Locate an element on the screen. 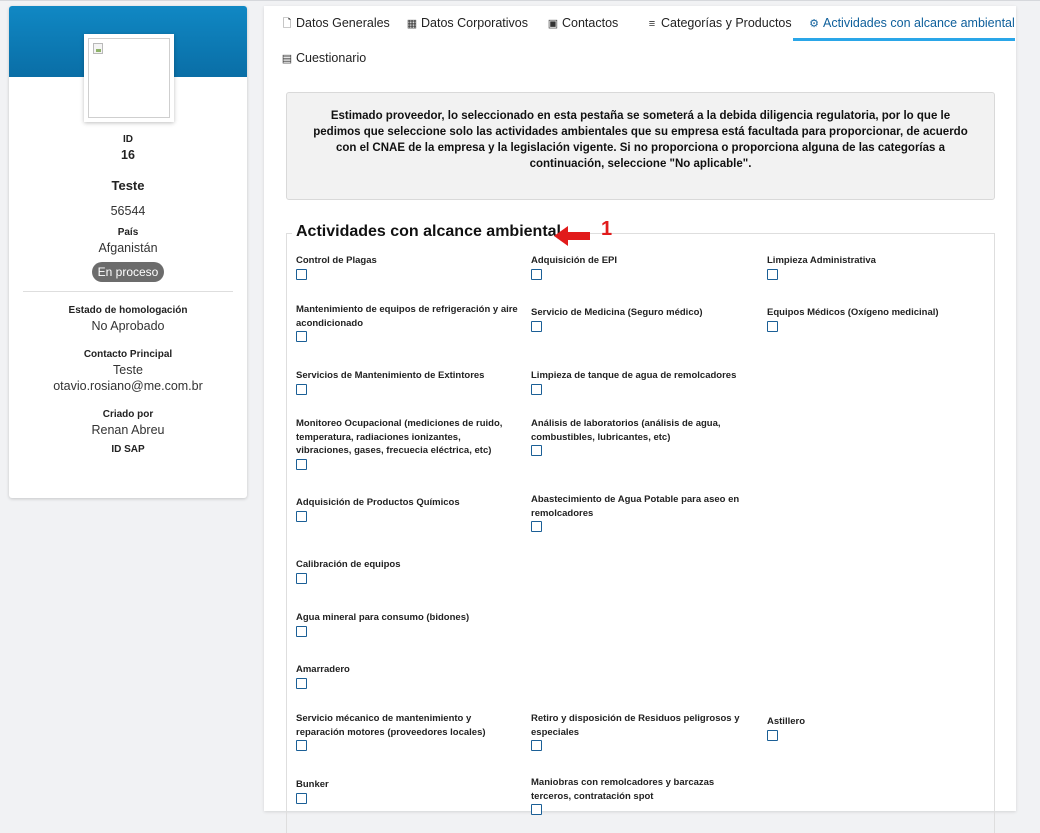  activity-agua-mineral: Agua mineral para consumo (bidones) is located at coordinates (407, 624).